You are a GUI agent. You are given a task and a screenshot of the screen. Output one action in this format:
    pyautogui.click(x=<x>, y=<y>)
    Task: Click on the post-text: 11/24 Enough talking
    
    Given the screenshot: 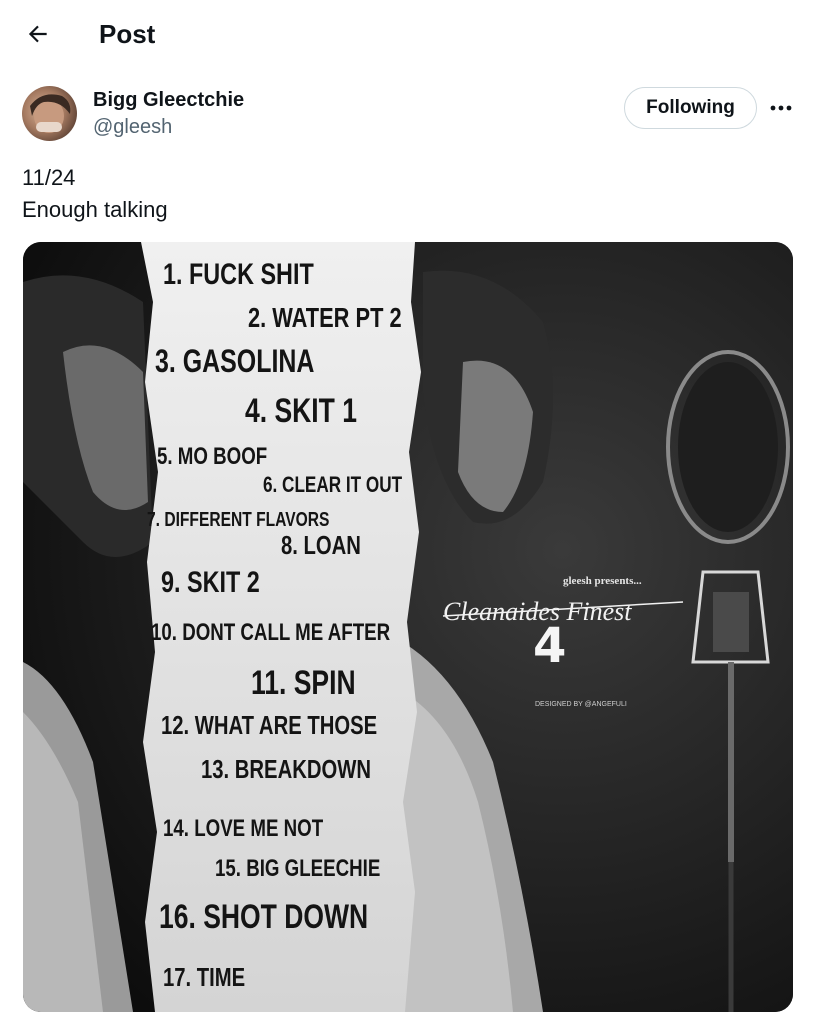 What is the action you would take?
    pyautogui.click(x=95, y=194)
    